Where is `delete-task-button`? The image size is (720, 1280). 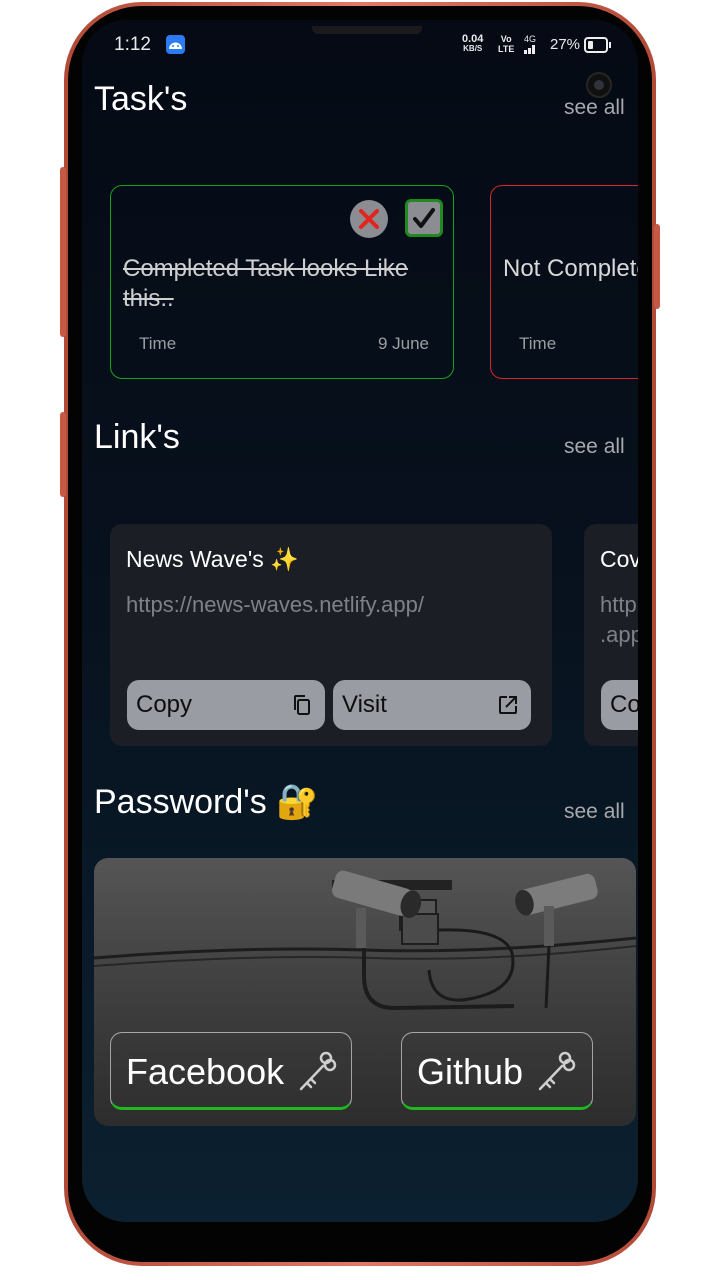 delete-task-button is located at coordinates (369, 219).